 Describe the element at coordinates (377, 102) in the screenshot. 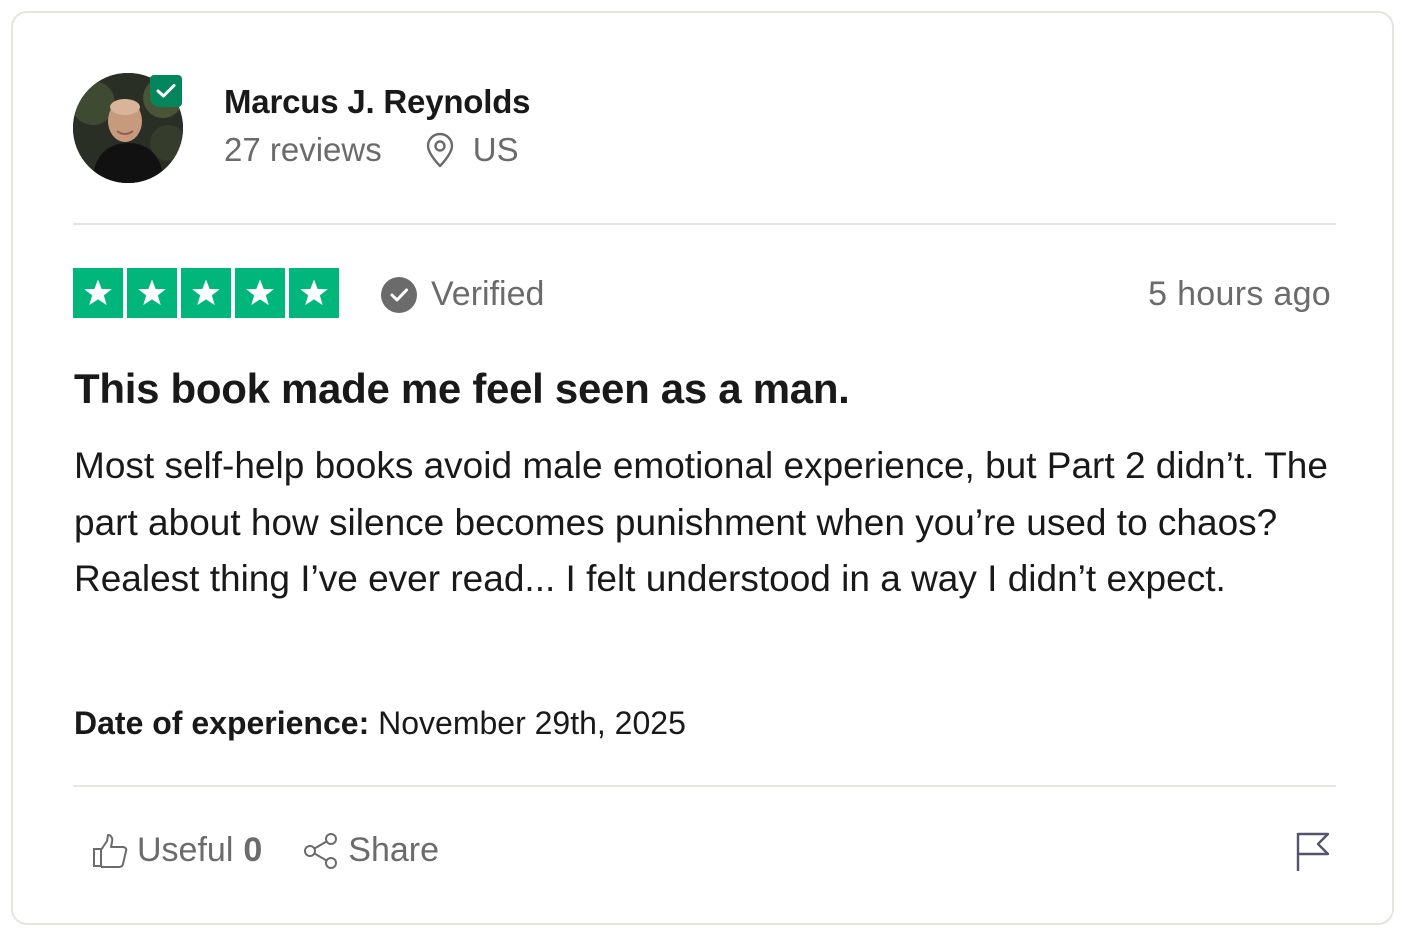

I see `reviewer-name: Marcus J. Reynolds` at that location.